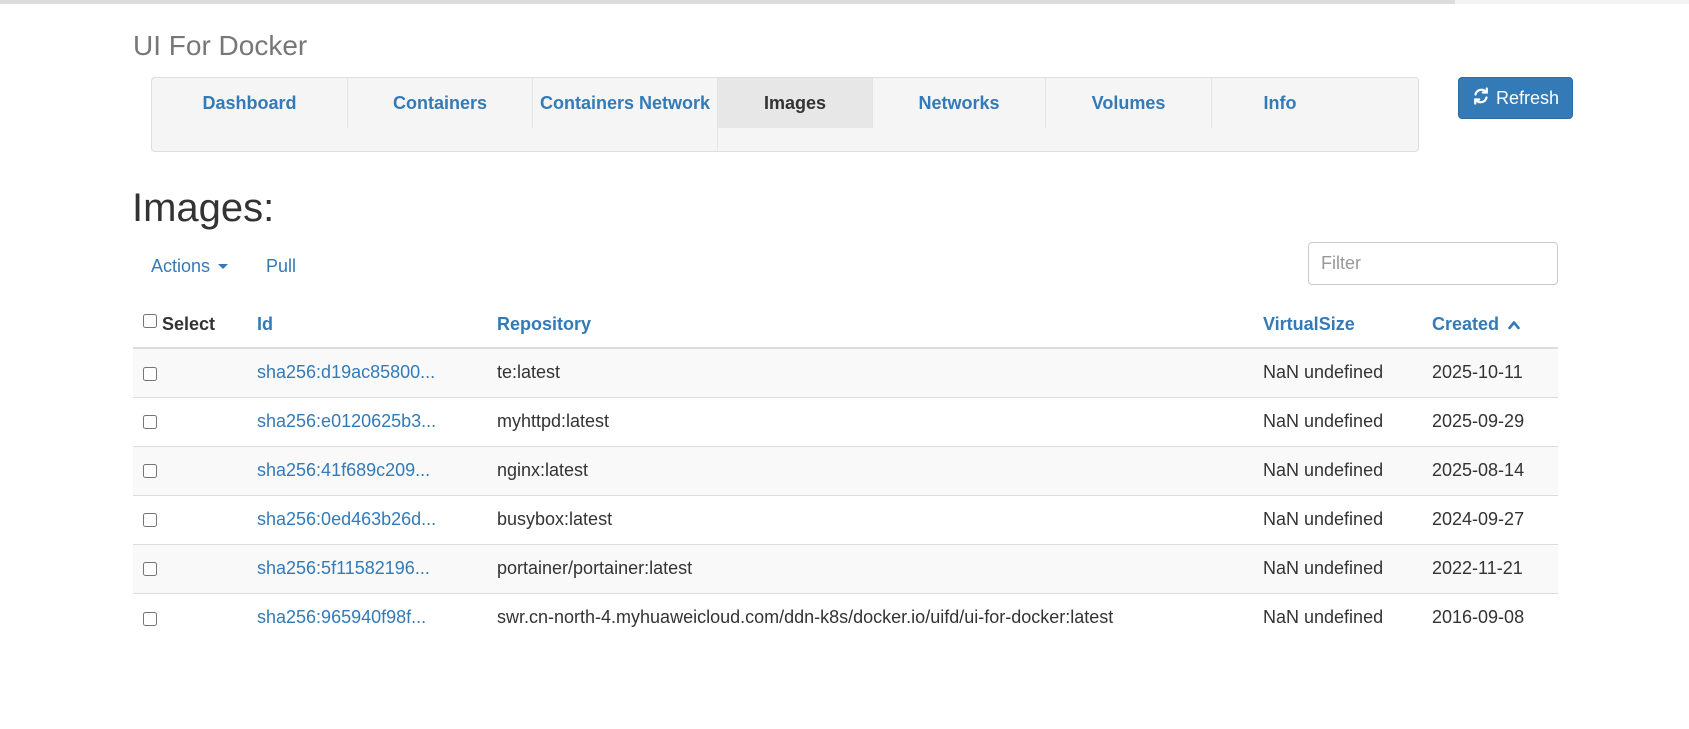 This screenshot has height=729, width=1689. I want to click on app-title: UI For Docker, so click(220, 45).